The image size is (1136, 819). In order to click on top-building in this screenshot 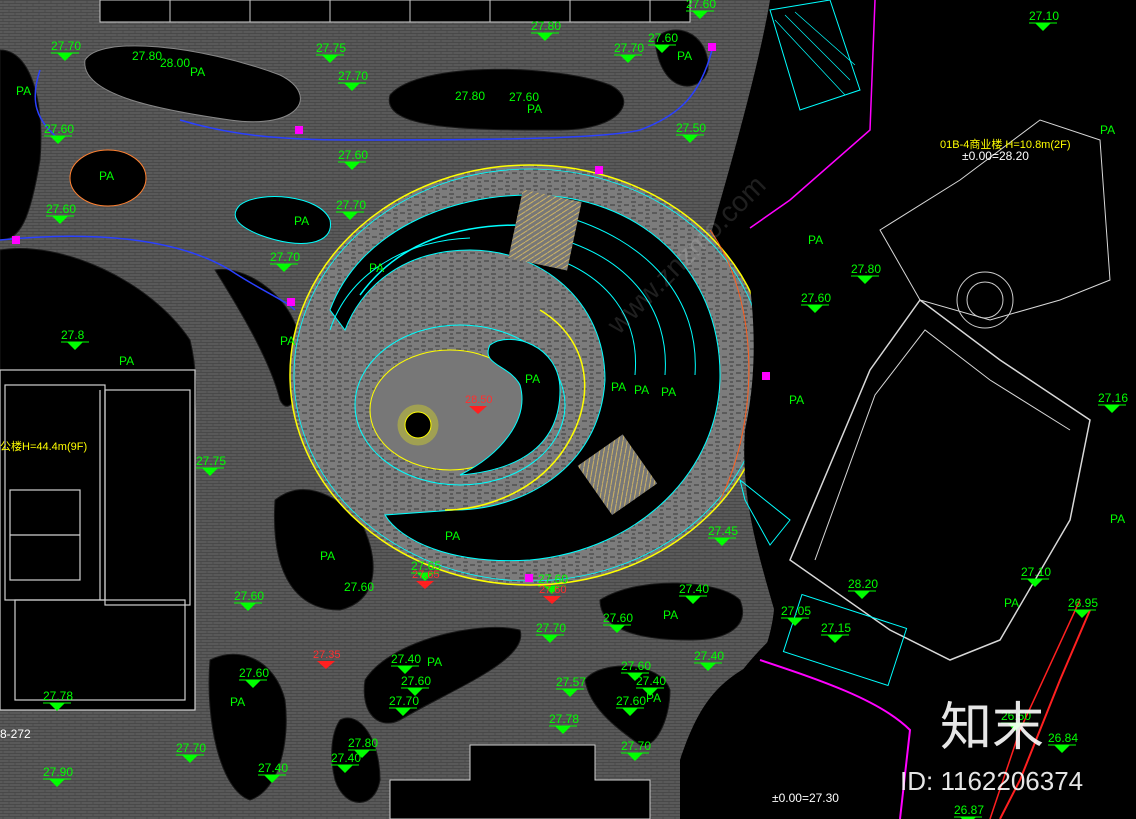, I will do `click(395, 11)`.